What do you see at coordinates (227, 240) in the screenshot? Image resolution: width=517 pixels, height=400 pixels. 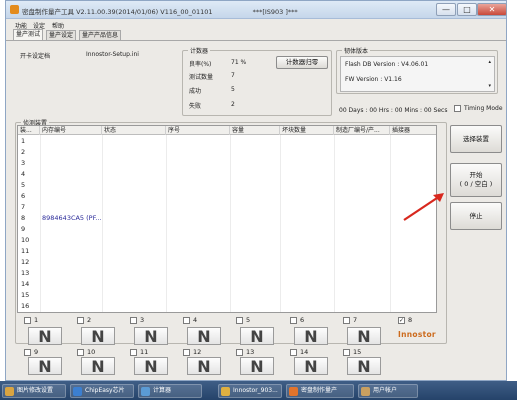 I see `table-row: 10` at bounding box center [227, 240].